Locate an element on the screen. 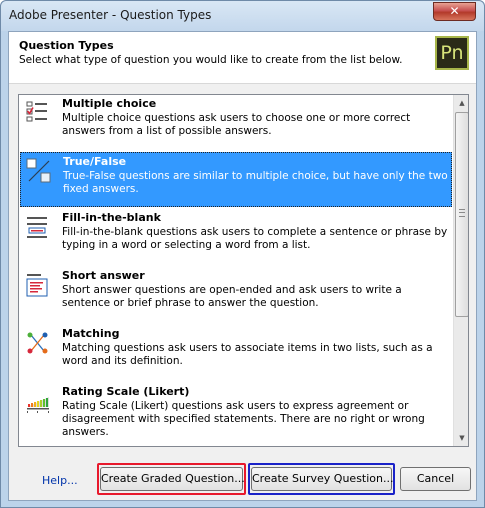 This screenshot has height=508, width=485. item-title: Short answer is located at coordinates (103, 275).